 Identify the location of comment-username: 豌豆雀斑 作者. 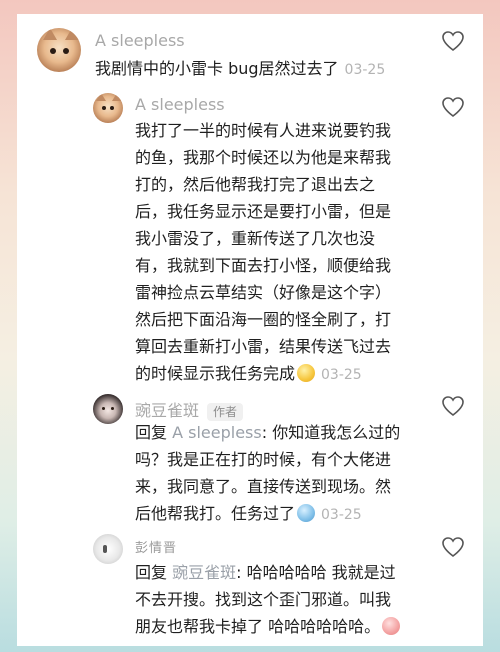
(189, 409).